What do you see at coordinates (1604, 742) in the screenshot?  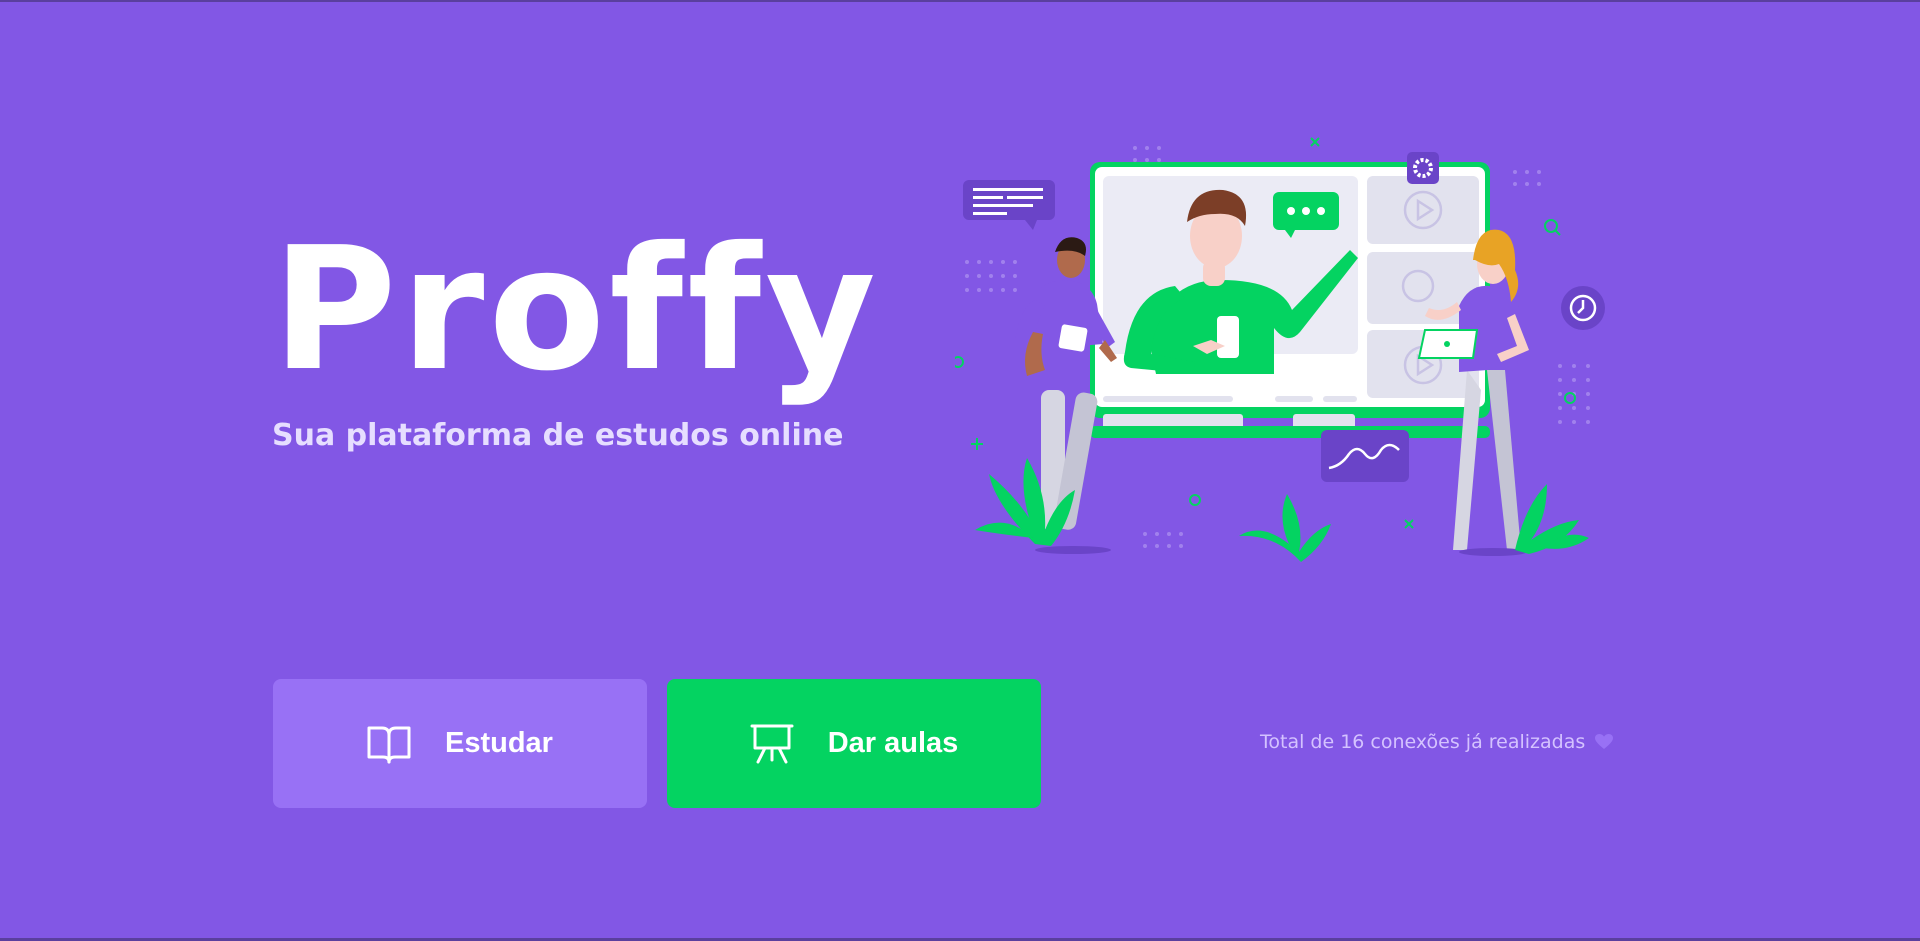 I see `heart-icon` at bounding box center [1604, 742].